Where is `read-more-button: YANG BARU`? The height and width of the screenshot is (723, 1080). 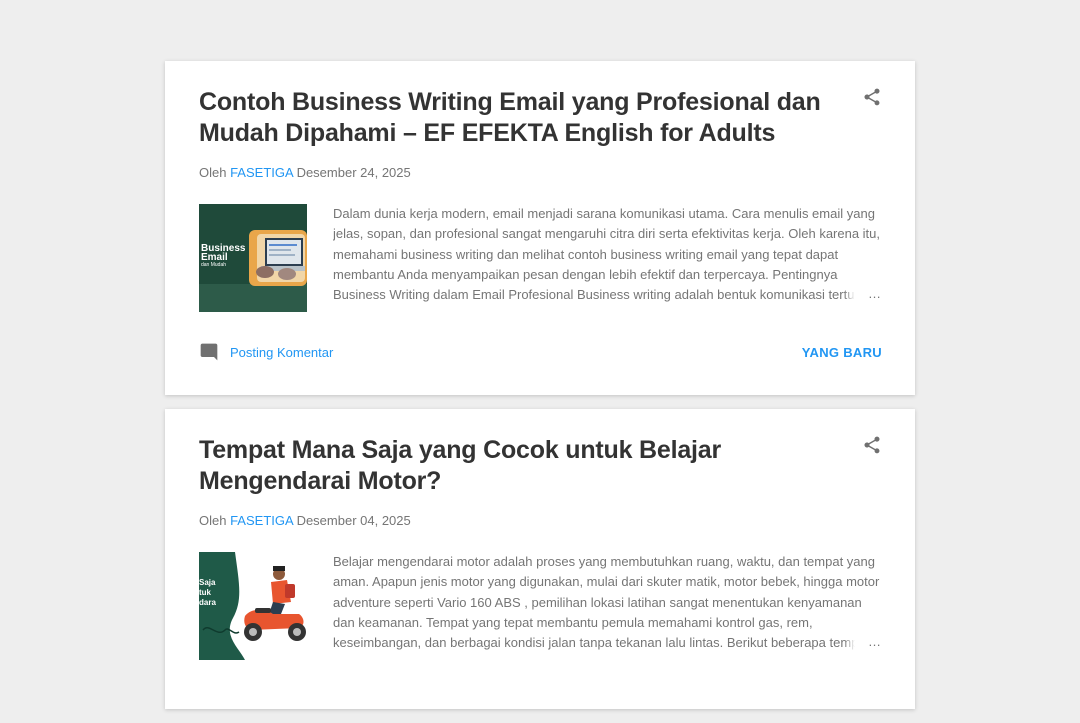
read-more-button: YANG BARU is located at coordinates (842, 352).